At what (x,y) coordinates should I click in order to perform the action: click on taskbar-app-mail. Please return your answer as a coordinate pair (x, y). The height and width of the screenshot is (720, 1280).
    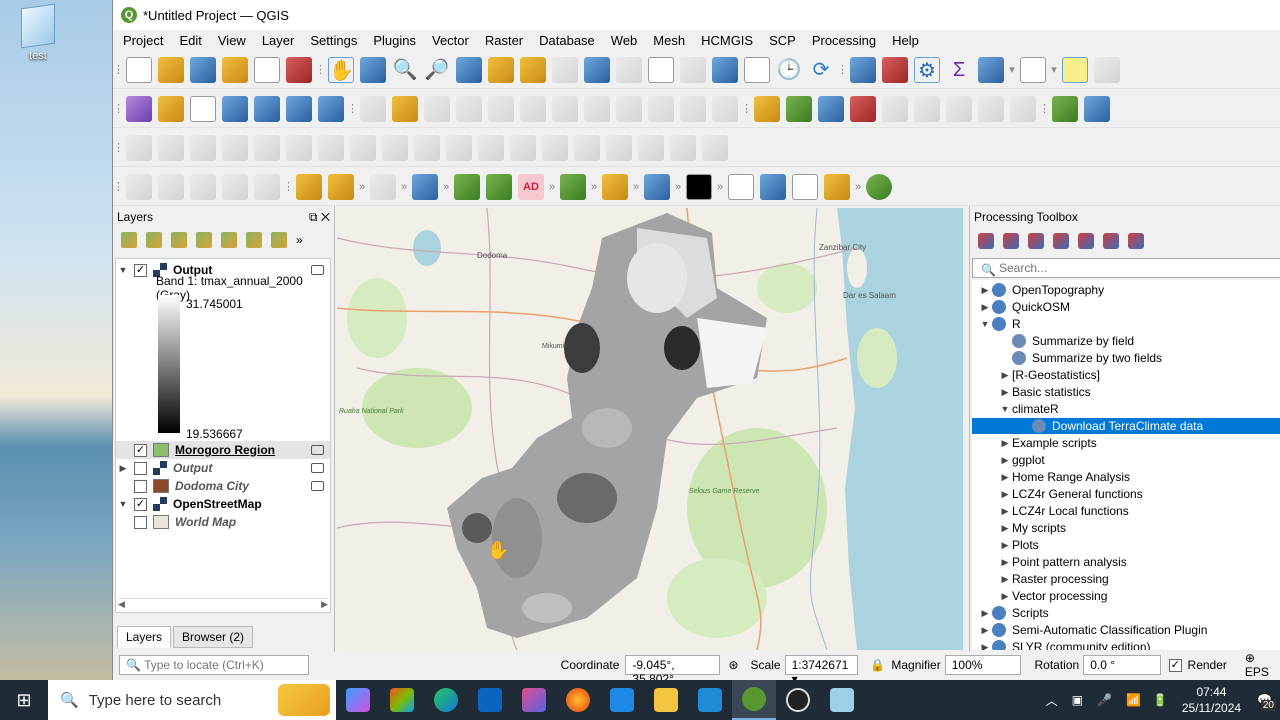
    Looking at the image, I should click on (622, 700).